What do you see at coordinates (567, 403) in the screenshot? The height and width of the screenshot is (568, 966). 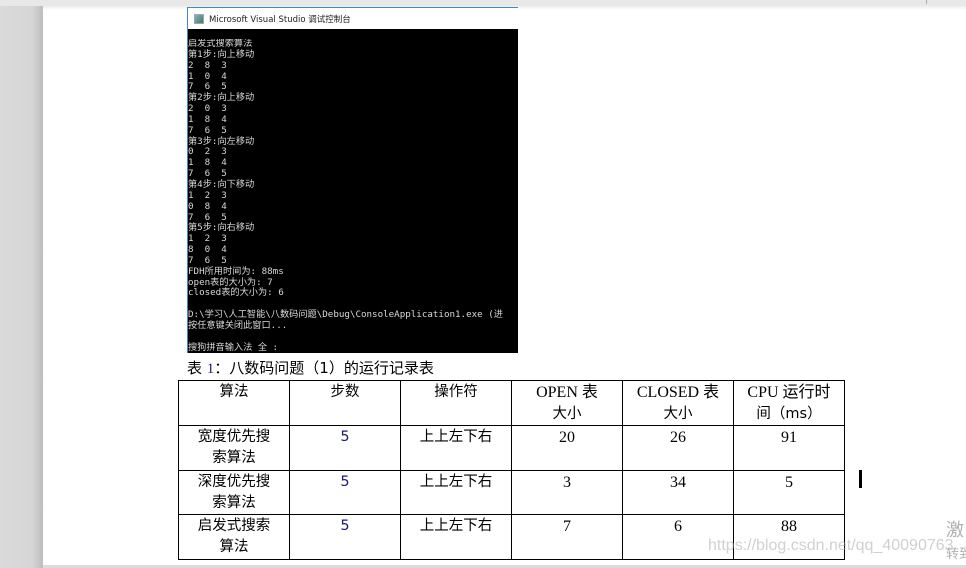 I see `header-open-size: OPEN 表大小` at bounding box center [567, 403].